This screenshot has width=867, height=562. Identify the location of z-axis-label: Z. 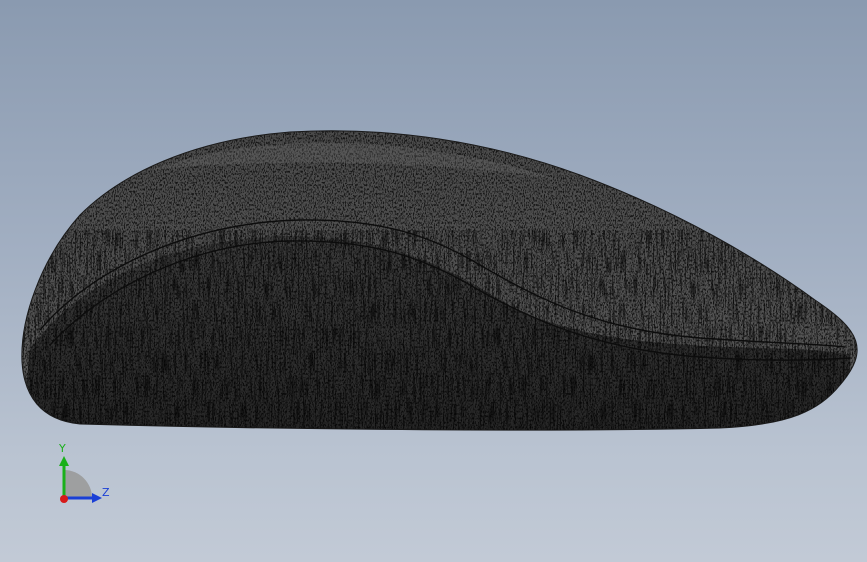
(106, 492).